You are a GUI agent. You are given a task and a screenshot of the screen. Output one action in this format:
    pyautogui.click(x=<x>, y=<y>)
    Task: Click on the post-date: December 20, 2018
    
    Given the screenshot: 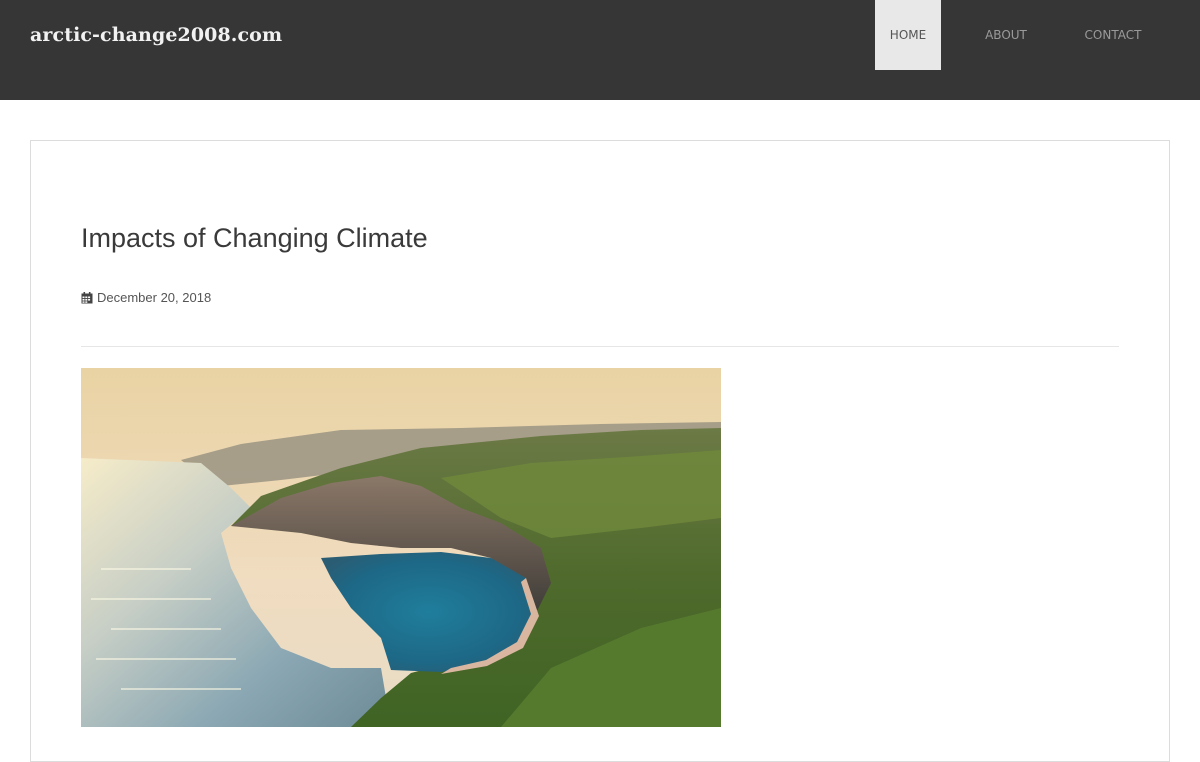 What is the action you would take?
    pyautogui.click(x=154, y=297)
    